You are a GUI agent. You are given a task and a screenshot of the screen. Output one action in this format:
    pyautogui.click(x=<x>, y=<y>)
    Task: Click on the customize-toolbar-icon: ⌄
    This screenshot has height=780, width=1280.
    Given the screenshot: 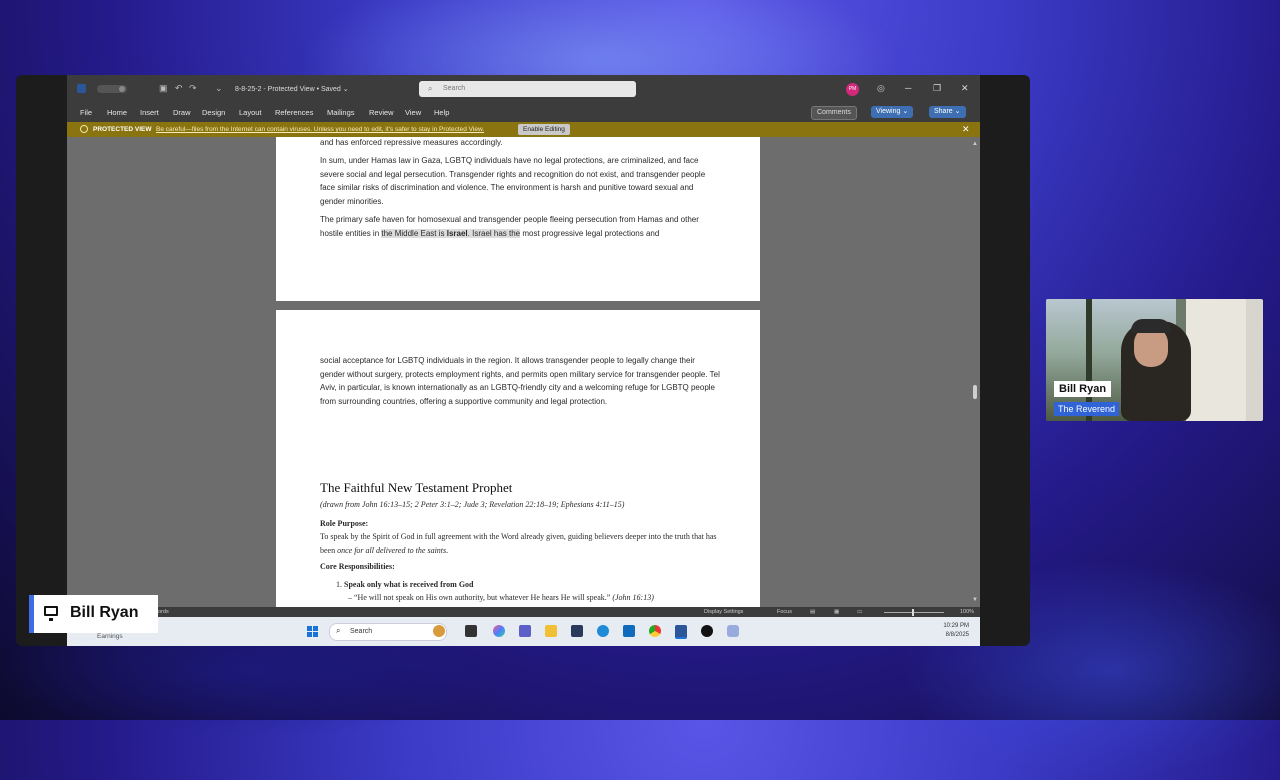 What is the action you would take?
    pyautogui.click(x=219, y=88)
    